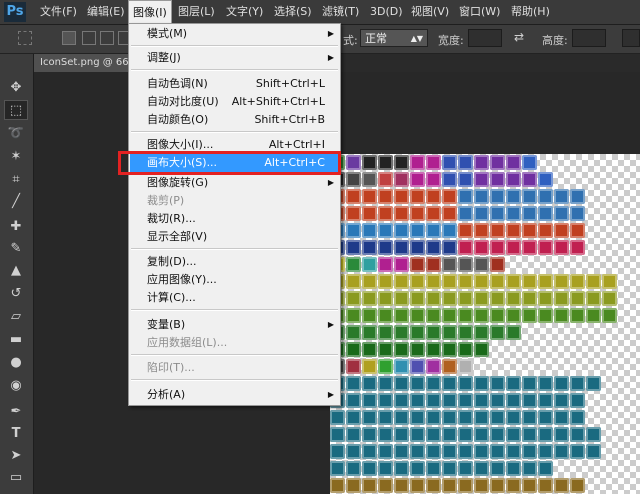  I want to click on menu-item-reveal-all: 显示全部(V), so click(234, 237).